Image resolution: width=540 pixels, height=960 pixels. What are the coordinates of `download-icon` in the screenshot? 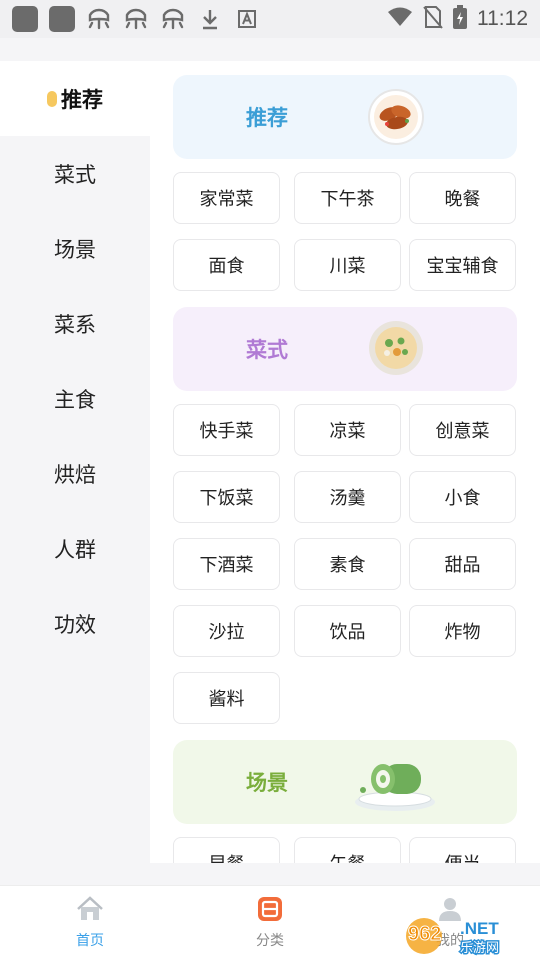 It's located at (210, 19).